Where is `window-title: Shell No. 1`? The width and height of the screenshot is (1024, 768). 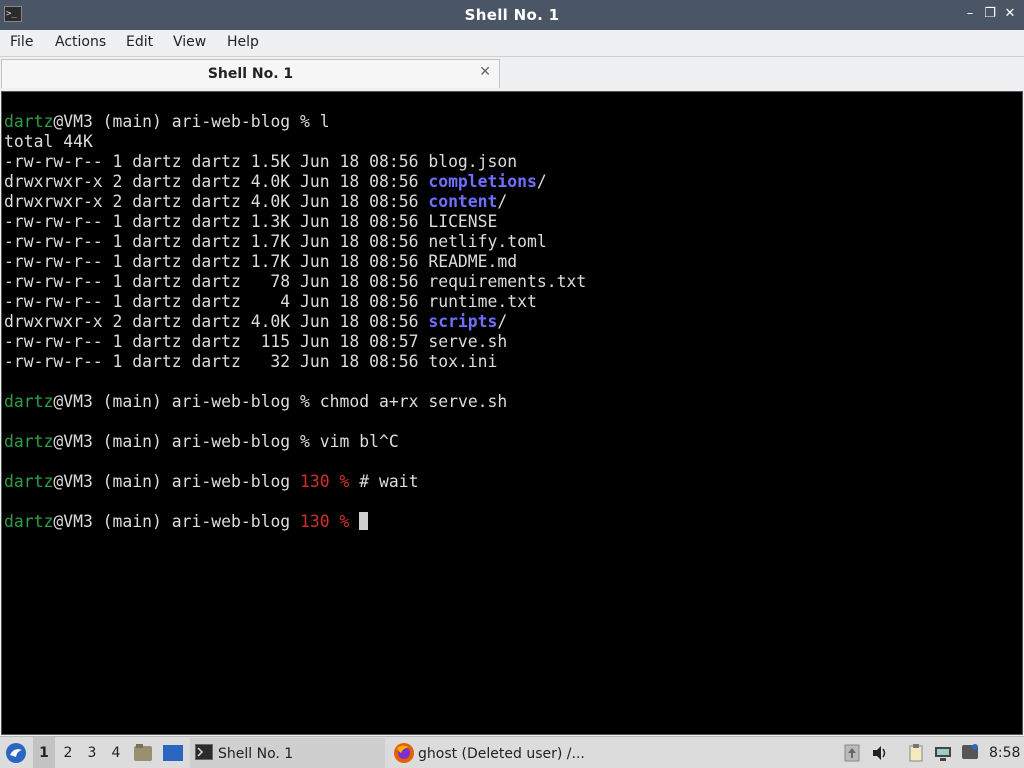 window-title: Shell No. 1 is located at coordinates (512, 15).